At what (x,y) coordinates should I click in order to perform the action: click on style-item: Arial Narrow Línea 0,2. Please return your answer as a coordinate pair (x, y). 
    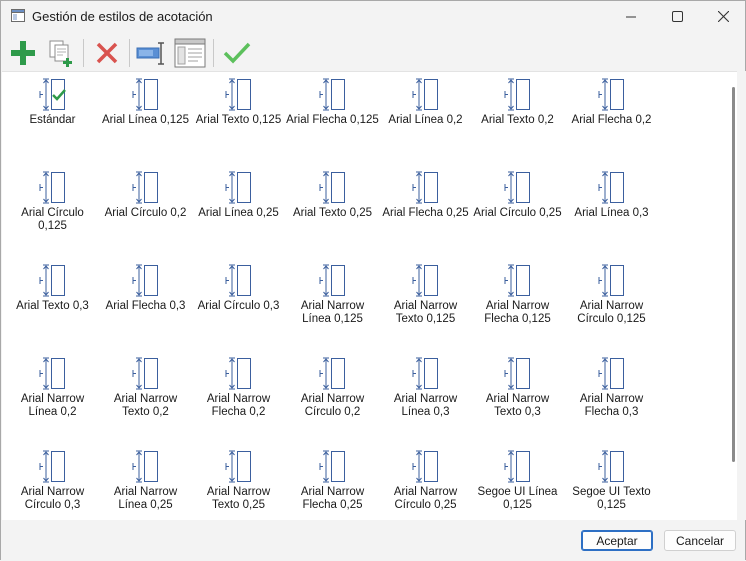
    Looking at the image, I should click on (52, 395).